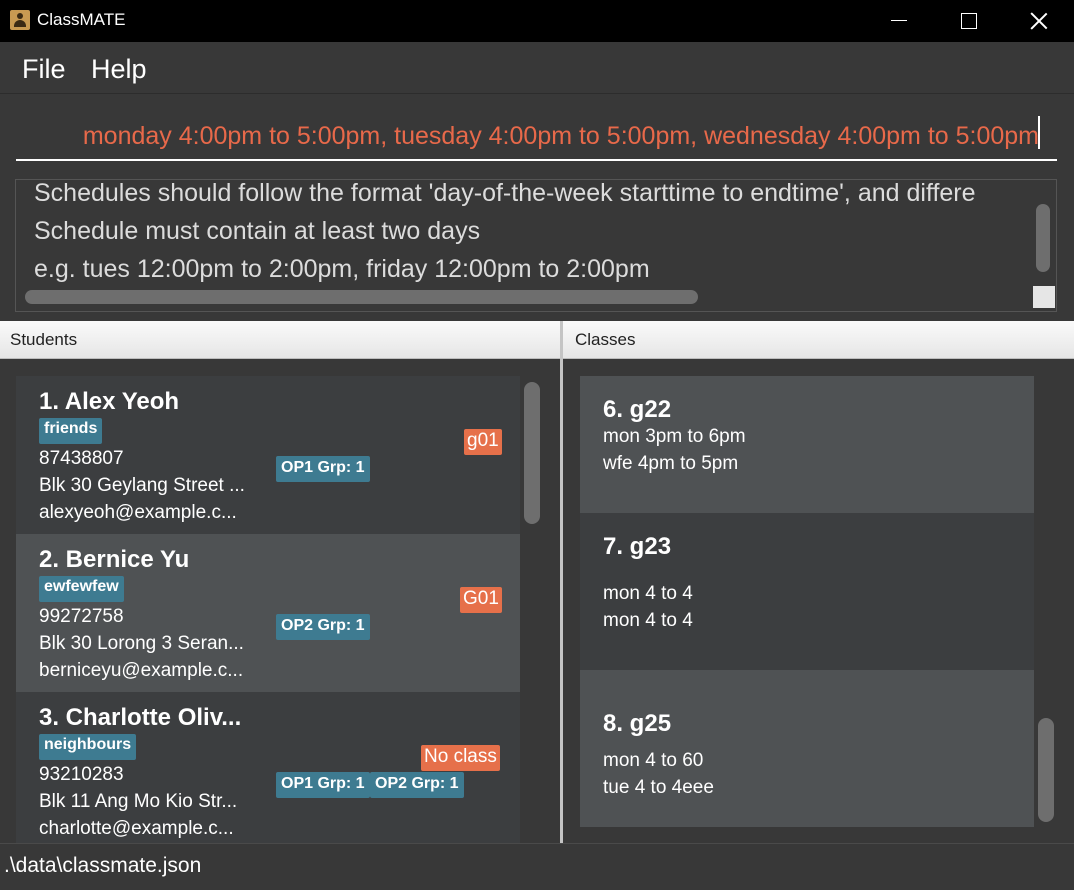 Image resolution: width=1074 pixels, height=890 pixels. Describe the element at coordinates (674, 436) in the screenshot. I see `class-schedule: mon 3pm to 6pm` at that location.